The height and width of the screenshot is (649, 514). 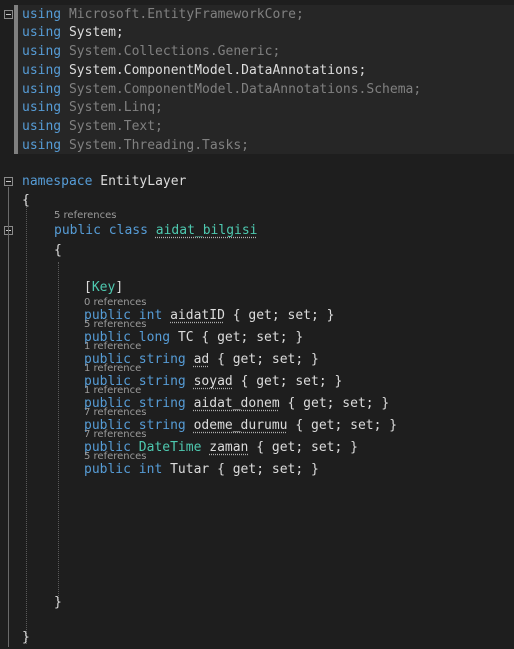 I want to click on using-namespace: Microsoft.EntityFrameworkCore;, so click(x=186, y=14).